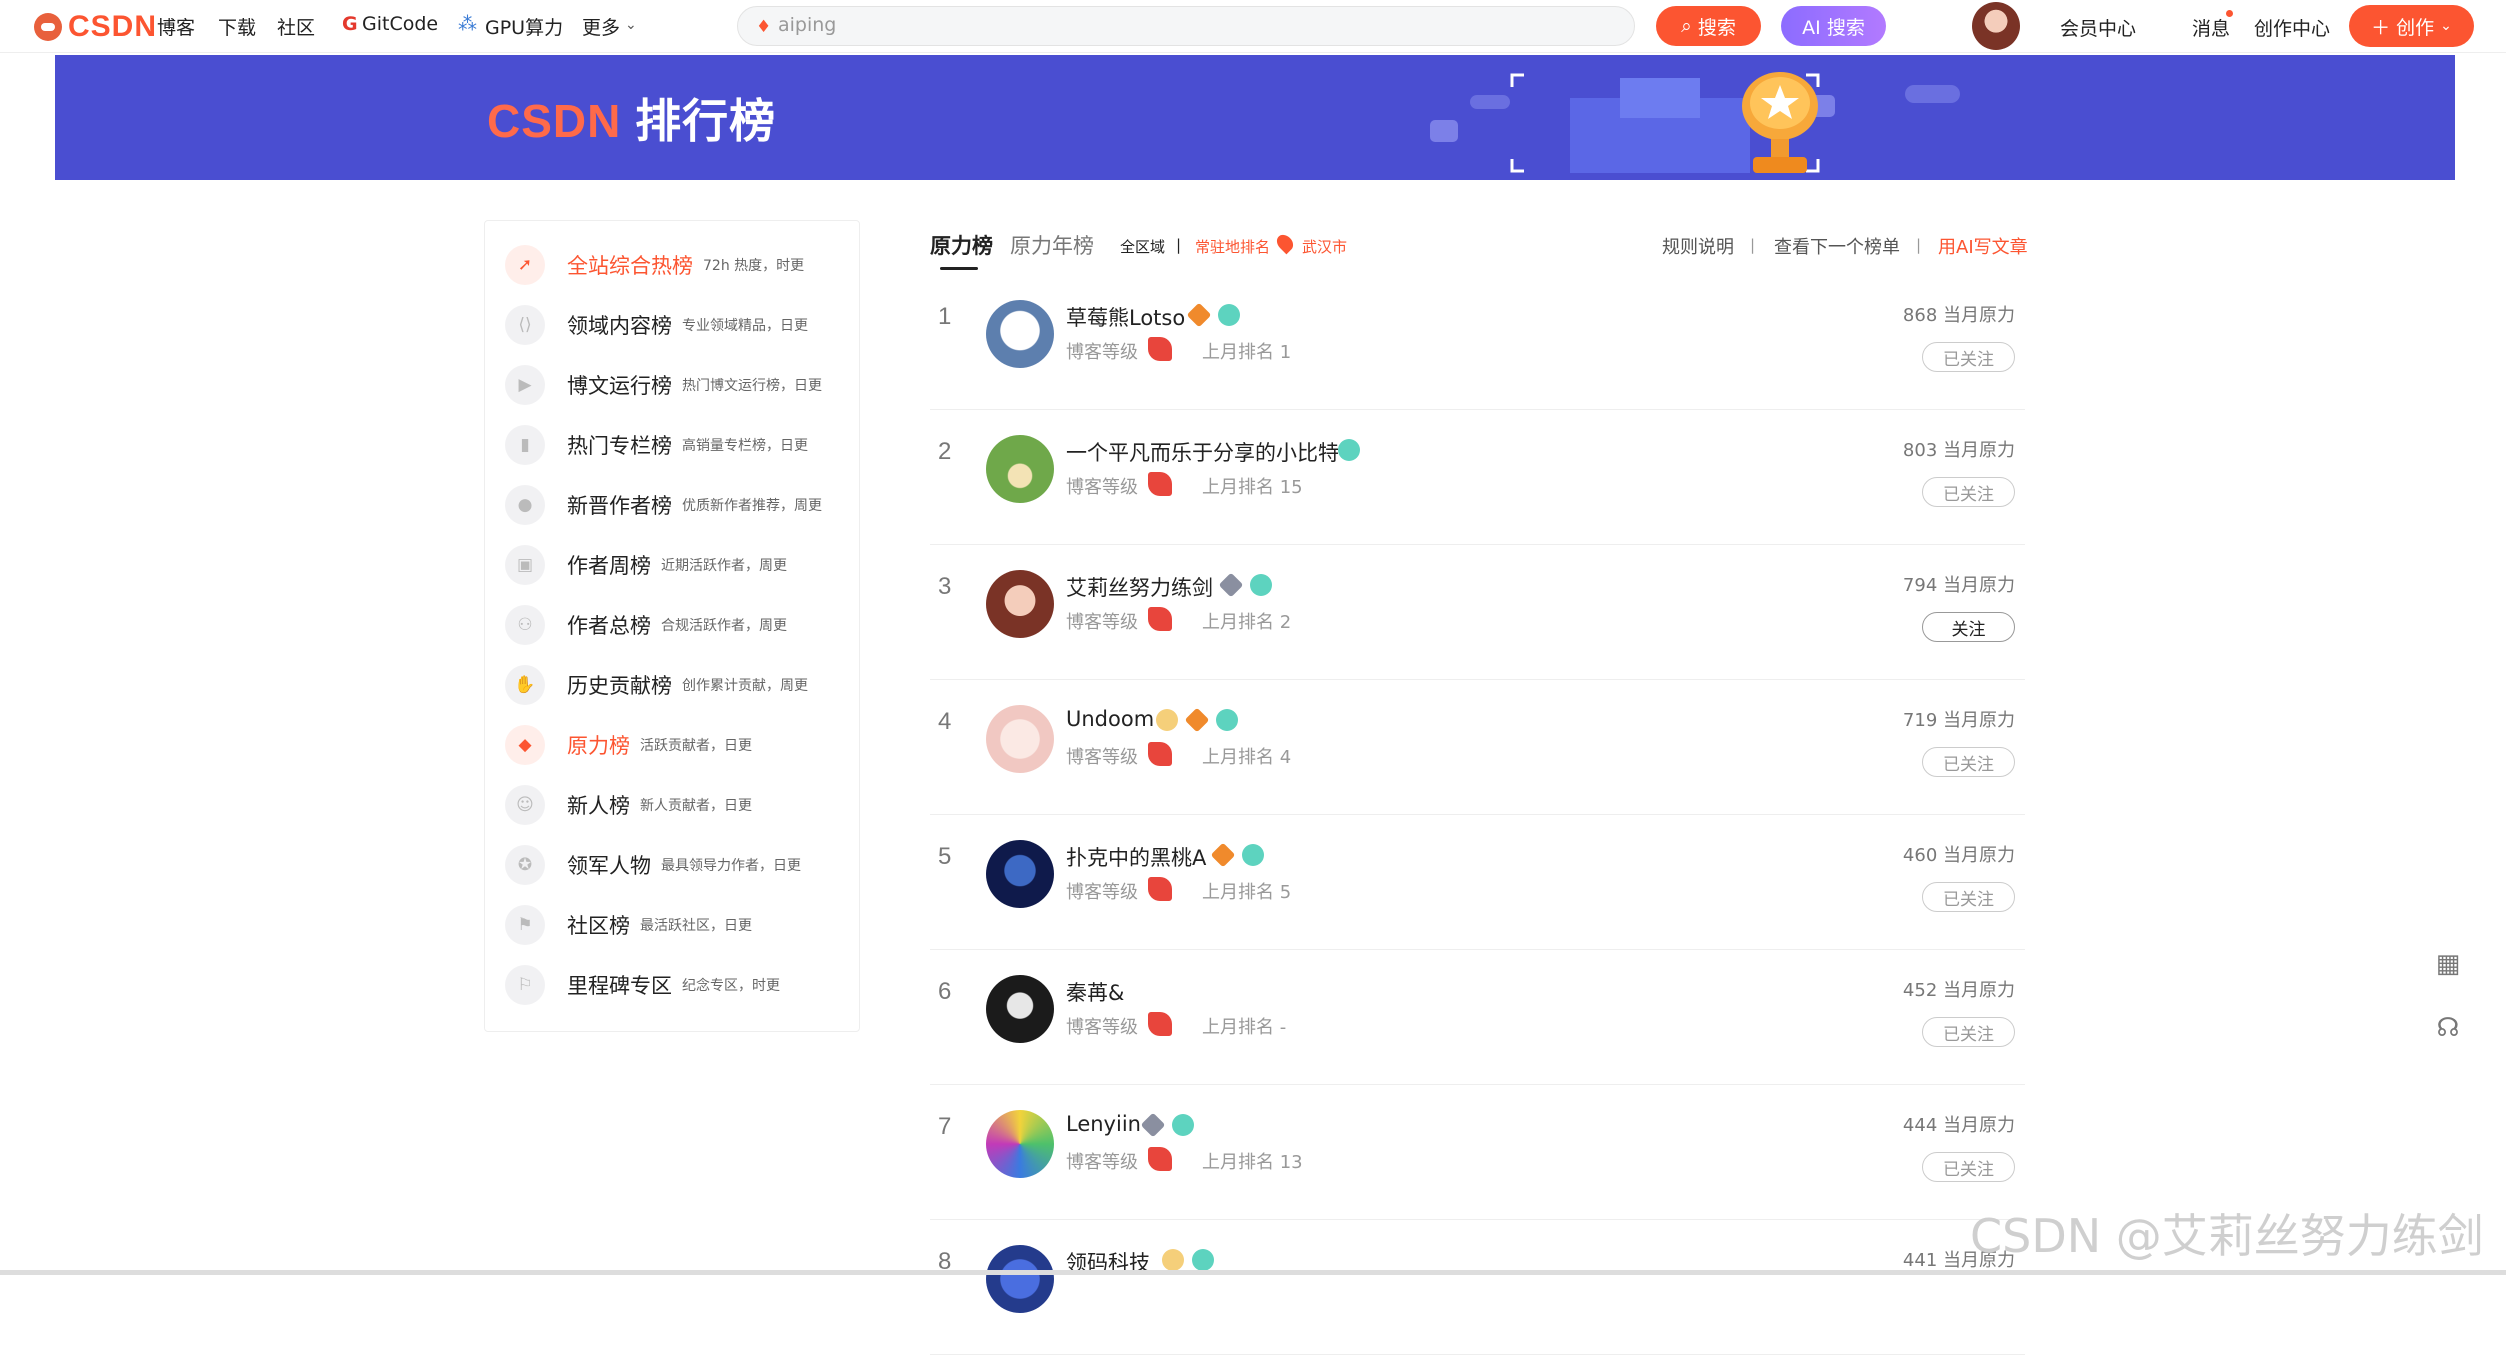 The image size is (2506, 1355). What do you see at coordinates (945, 721) in the screenshot?
I see `rank-number: 4` at bounding box center [945, 721].